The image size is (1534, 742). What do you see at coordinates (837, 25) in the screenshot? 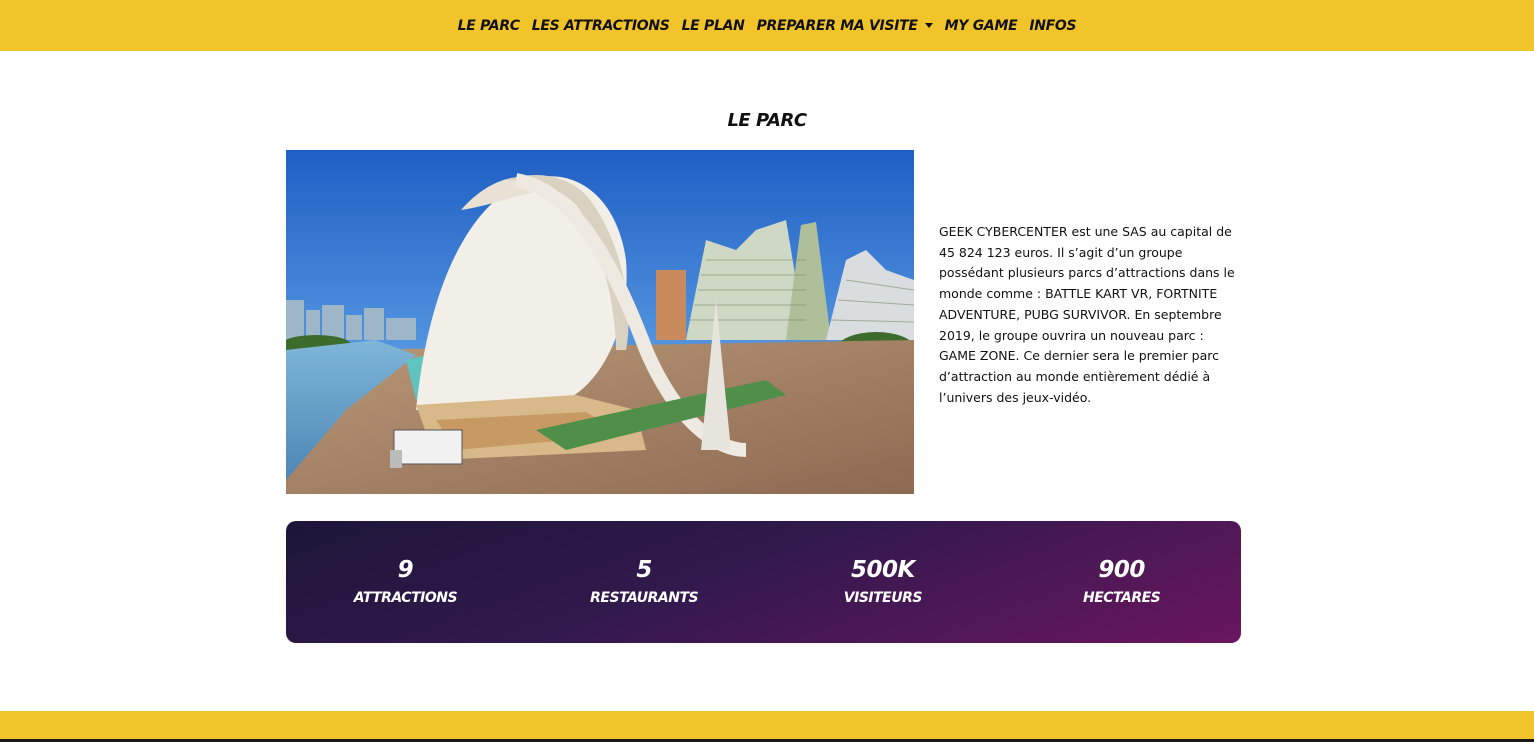
I see `nav-item-label: PREPARER MA VISITE` at bounding box center [837, 25].